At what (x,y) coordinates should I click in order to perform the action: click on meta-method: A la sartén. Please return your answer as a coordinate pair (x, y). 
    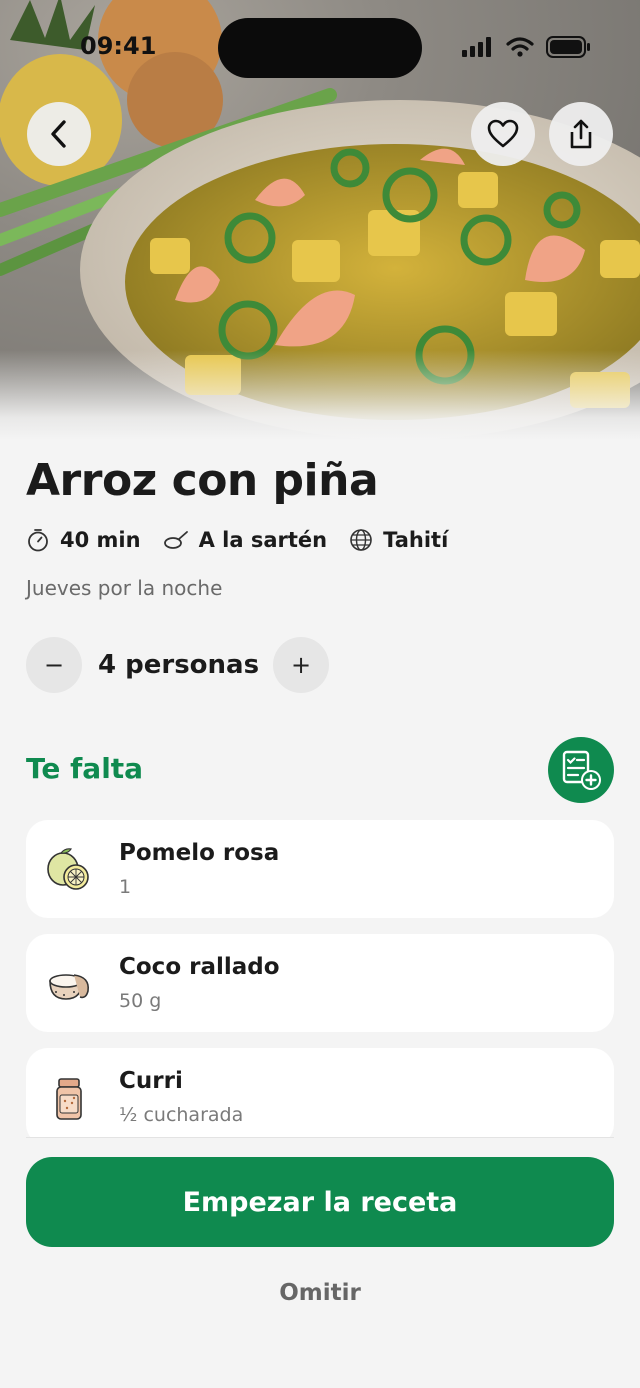
    Looking at the image, I should click on (245, 540).